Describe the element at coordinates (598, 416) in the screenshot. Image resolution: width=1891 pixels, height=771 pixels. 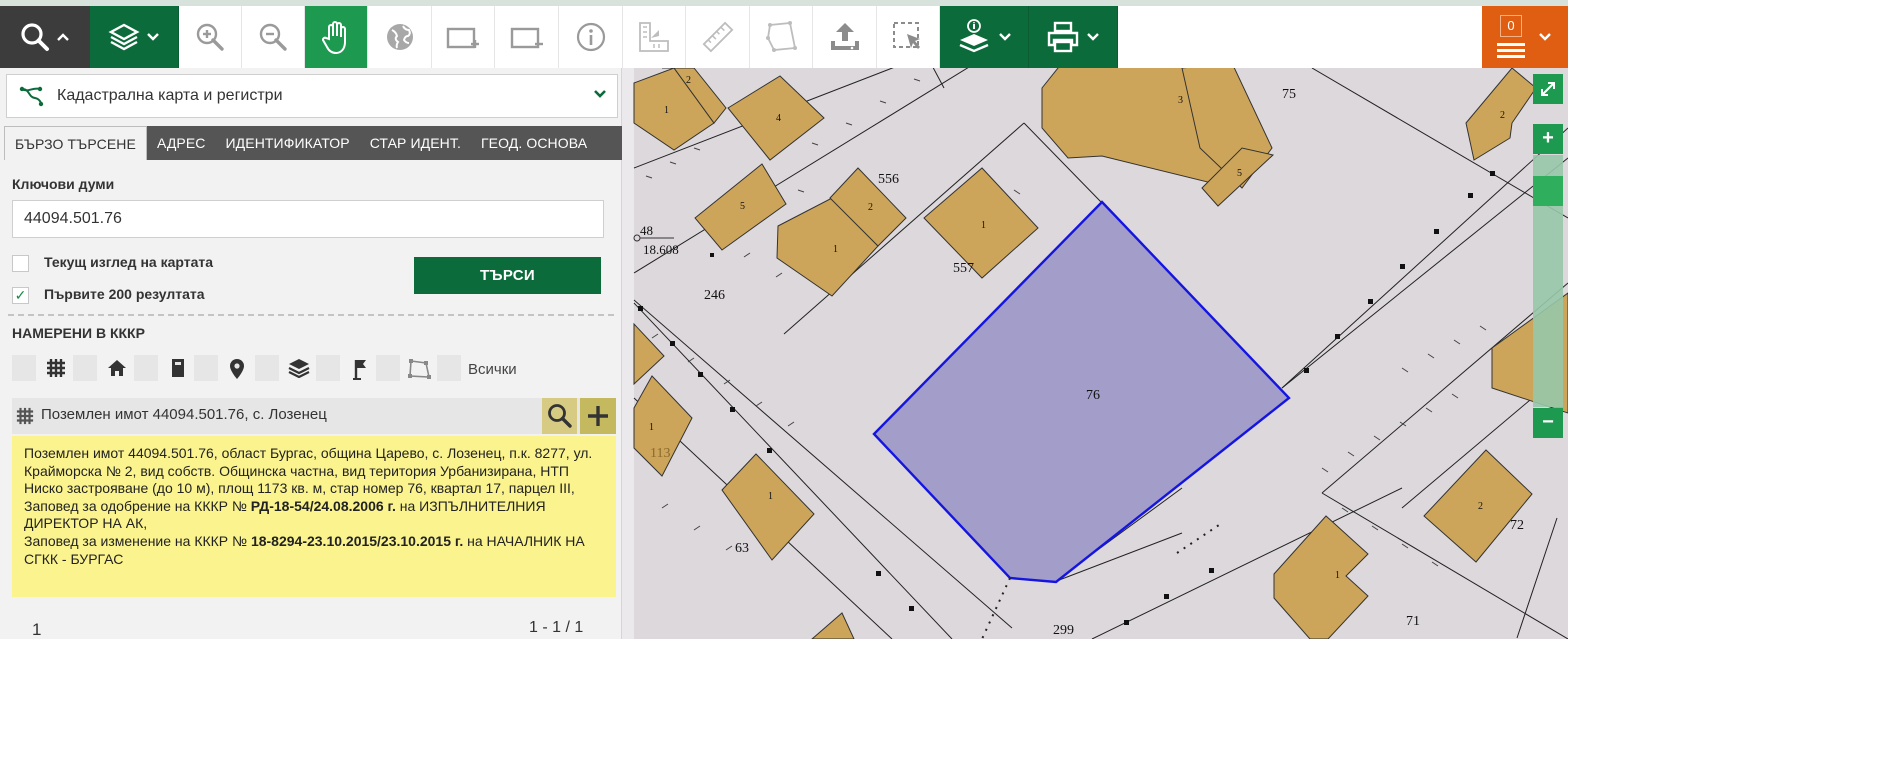
I see `add-result-button` at that location.